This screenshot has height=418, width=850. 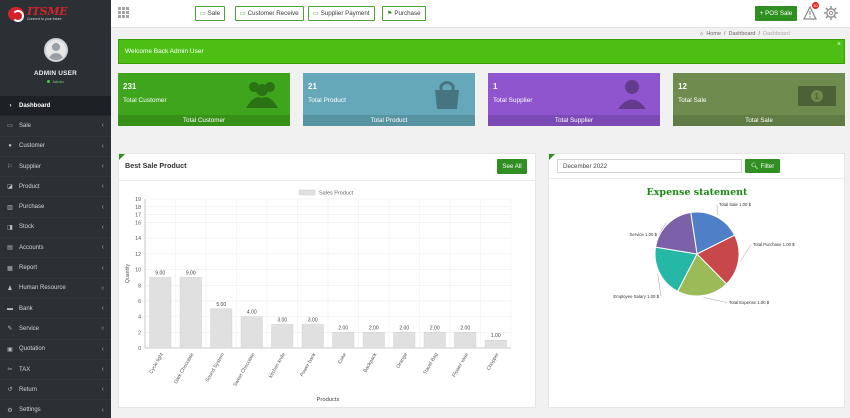 I want to click on data-label: 4.00, so click(x=252, y=313).